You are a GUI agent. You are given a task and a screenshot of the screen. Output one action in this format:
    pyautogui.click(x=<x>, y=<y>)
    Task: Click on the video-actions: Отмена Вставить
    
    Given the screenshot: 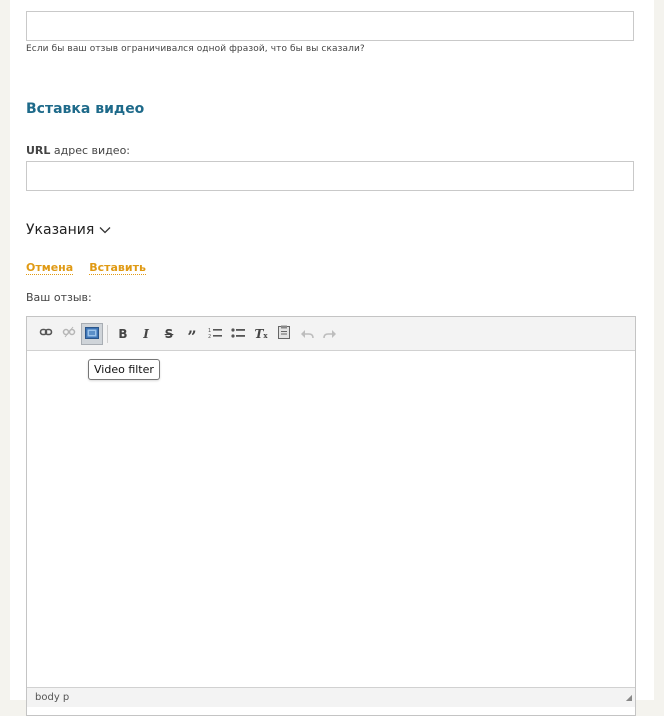 What is the action you would take?
    pyautogui.click(x=86, y=268)
    